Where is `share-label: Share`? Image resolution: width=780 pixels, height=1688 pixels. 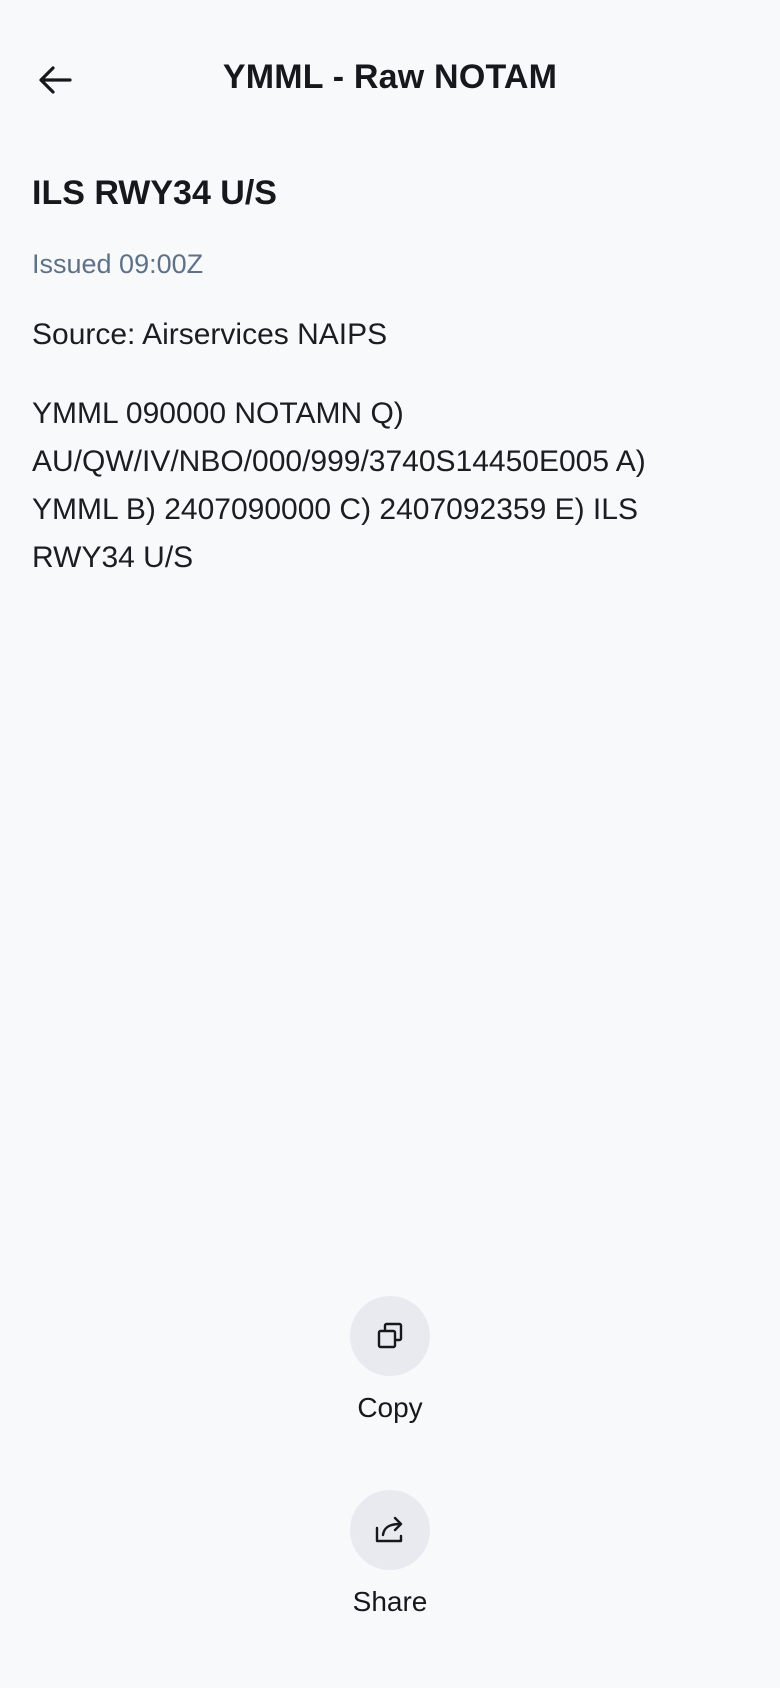 share-label: Share is located at coordinates (390, 1601).